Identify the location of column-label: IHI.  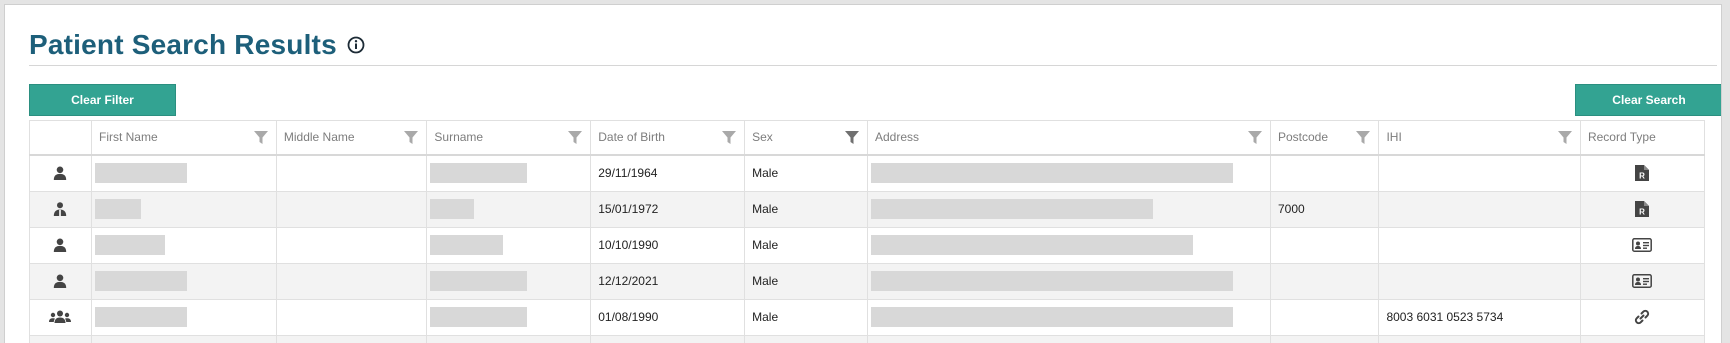
(1394, 137).